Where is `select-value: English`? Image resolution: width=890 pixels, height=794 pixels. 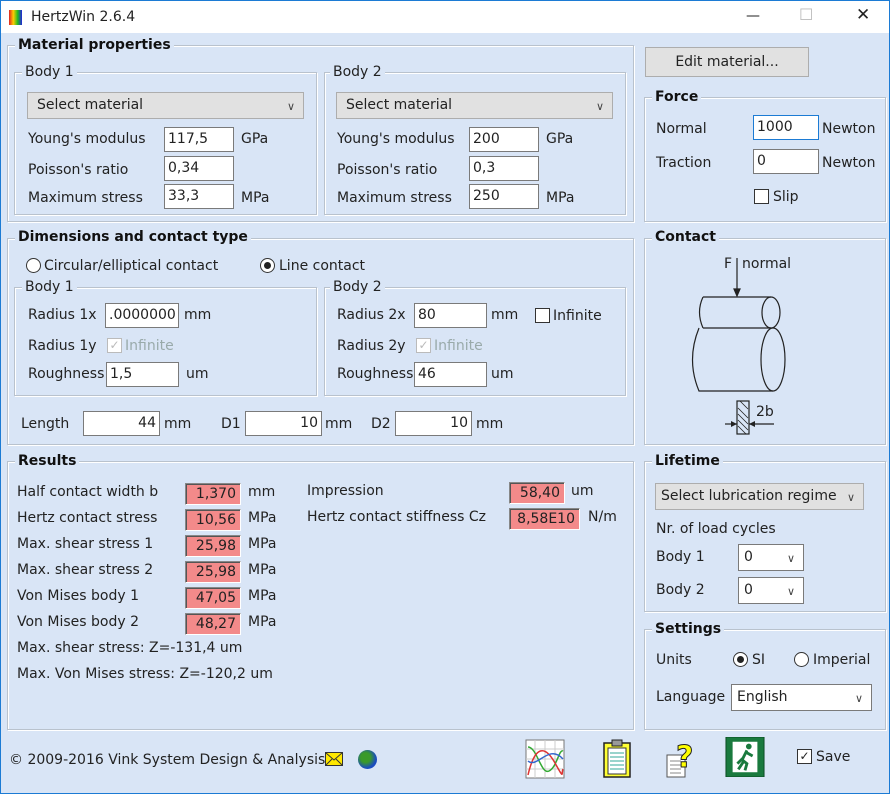 select-value: English is located at coordinates (762, 697).